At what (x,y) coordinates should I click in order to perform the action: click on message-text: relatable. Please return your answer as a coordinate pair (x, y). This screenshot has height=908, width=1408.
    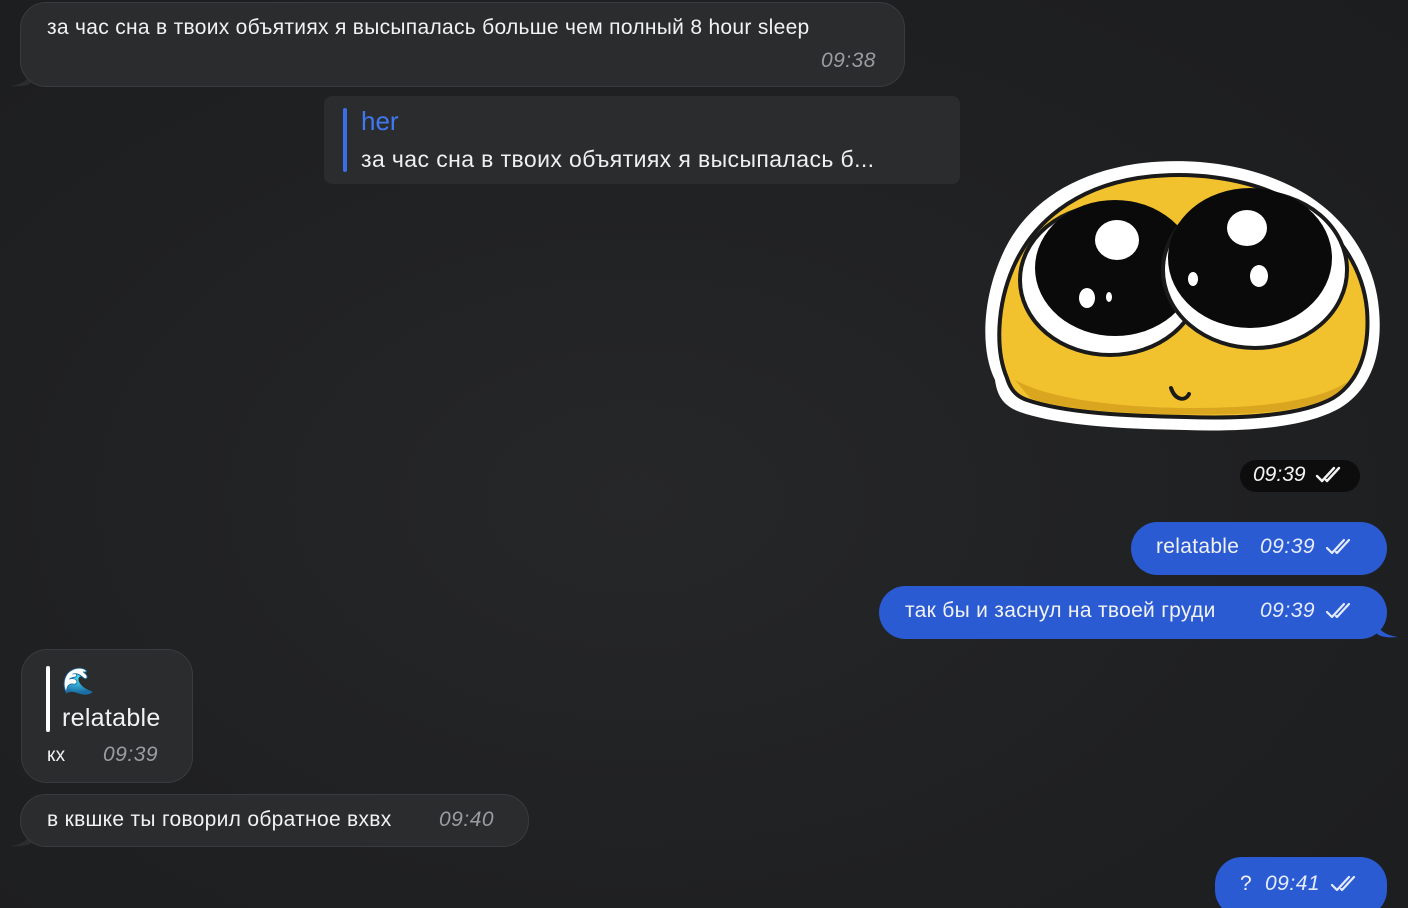
    Looking at the image, I should click on (1198, 546).